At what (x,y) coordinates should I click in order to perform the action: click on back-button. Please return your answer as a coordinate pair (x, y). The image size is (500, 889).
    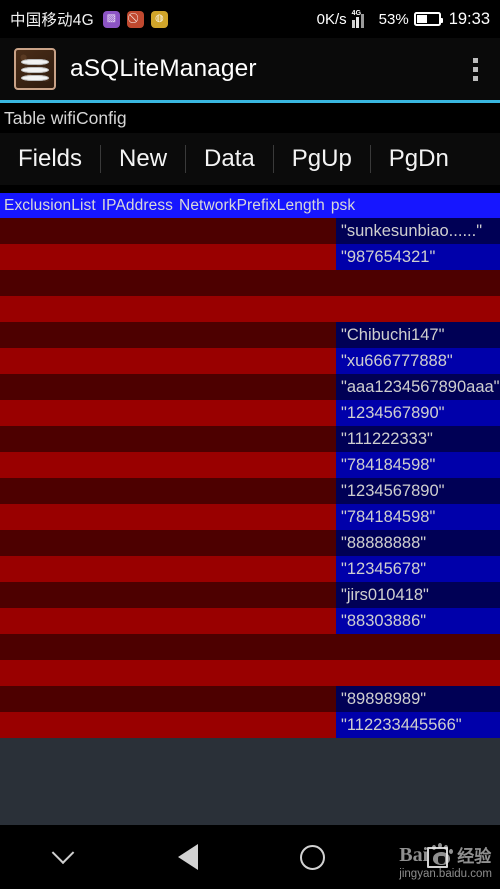
    Looking at the image, I should click on (187, 857).